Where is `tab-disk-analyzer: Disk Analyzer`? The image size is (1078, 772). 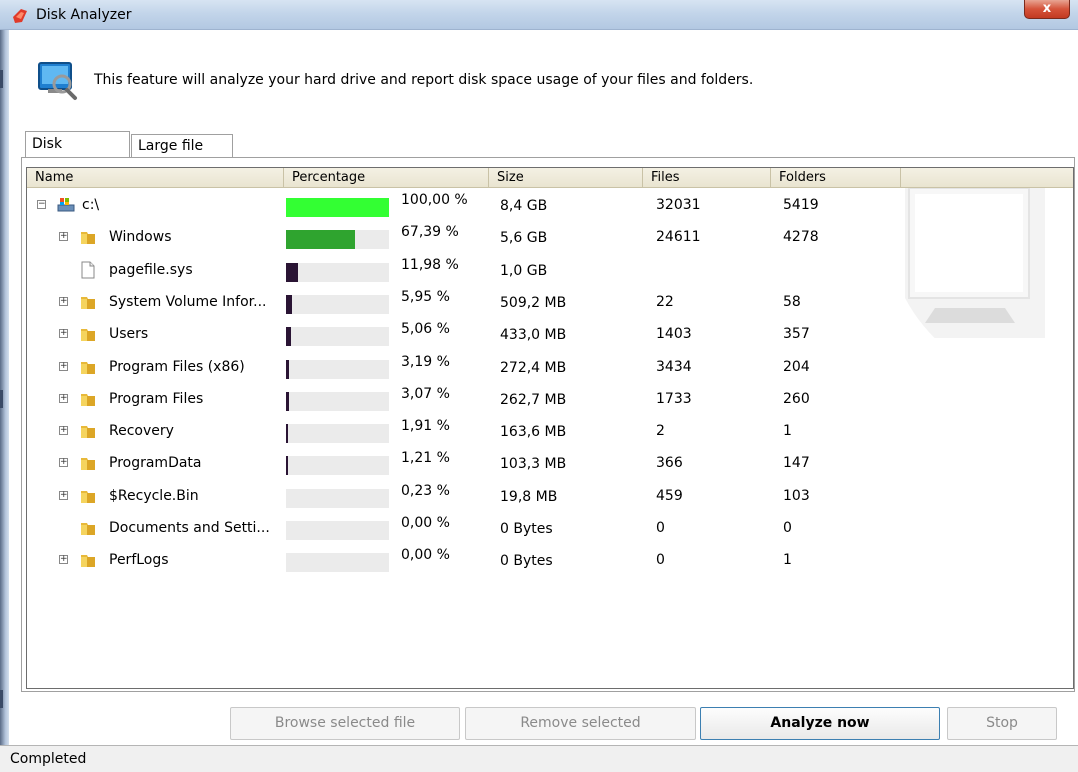 tab-disk-analyzer: Disk Analyzer is located at coordinates (77, 153).